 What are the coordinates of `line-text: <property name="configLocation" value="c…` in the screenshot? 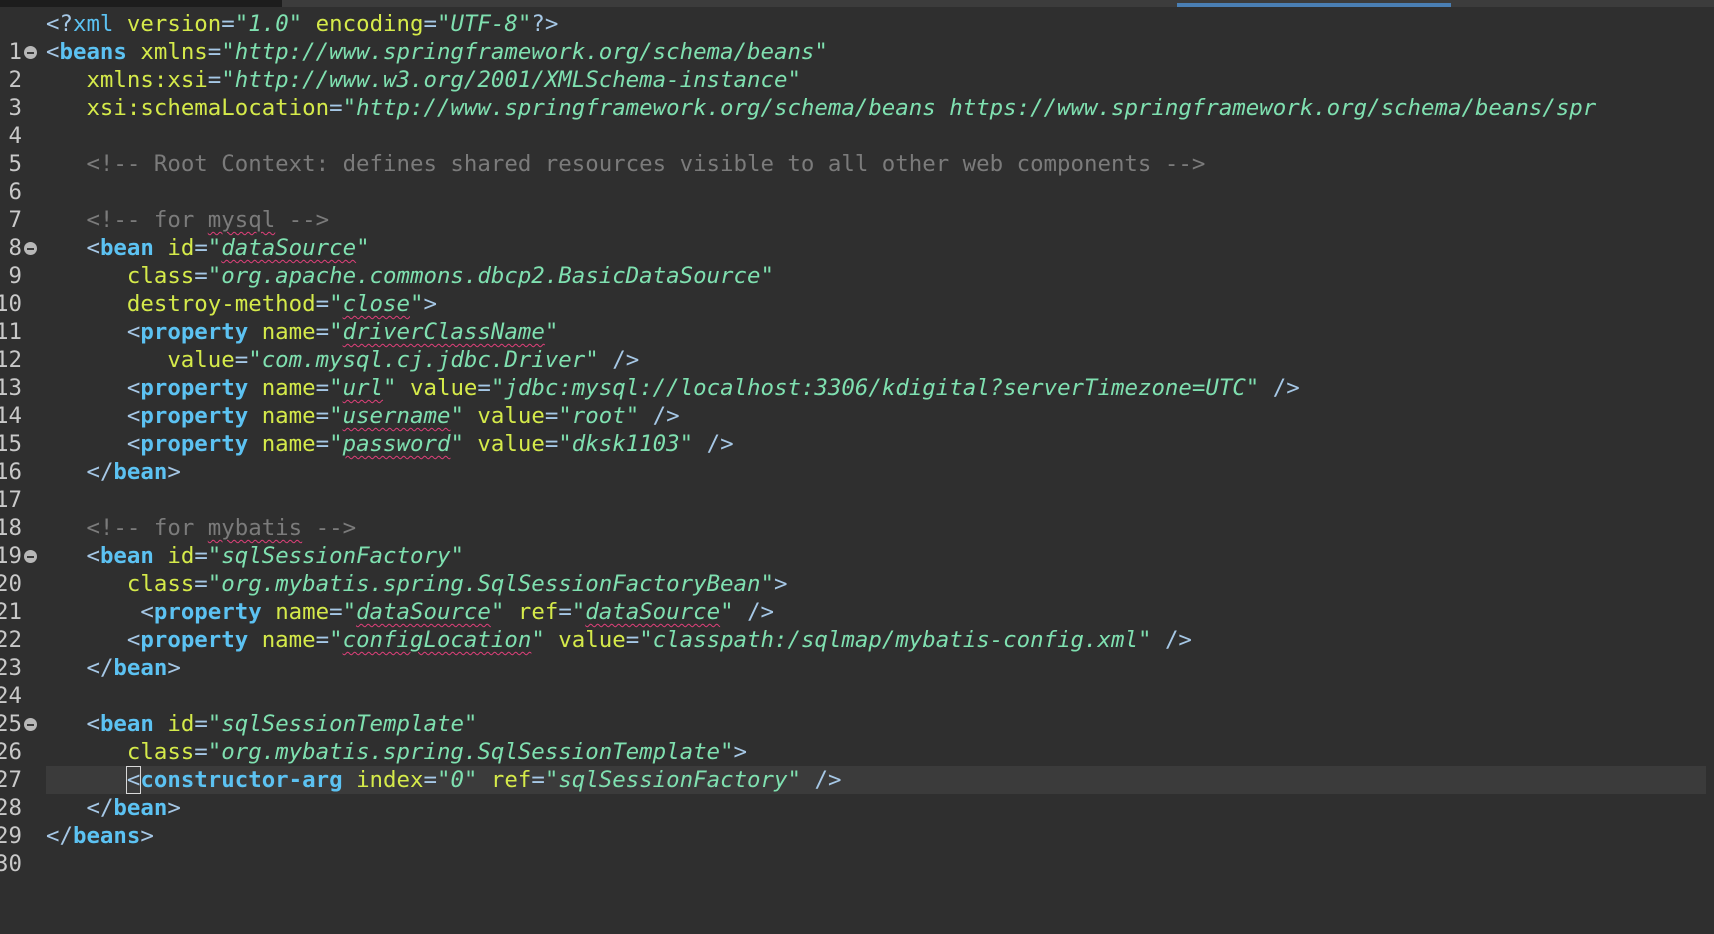 It's located at (659, 640).